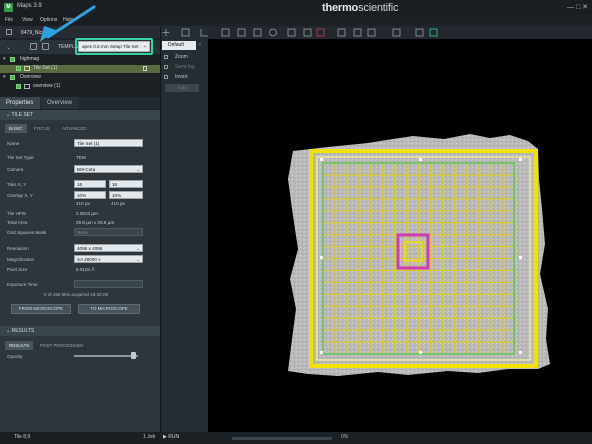 The image size is (592, 444). Describe the element at coordinates (74, 128) in the screenshot. I see `subtab-advanced: ADVANCED` at that location.